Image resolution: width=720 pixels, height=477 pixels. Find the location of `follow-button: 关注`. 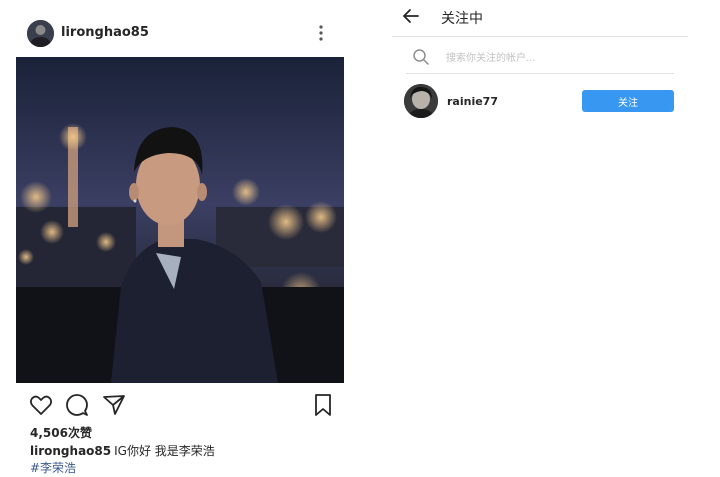

follow-button: 关注 is located at coordinates (628, 101).